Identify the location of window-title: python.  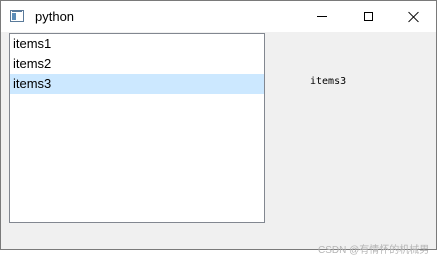
(55, 16).